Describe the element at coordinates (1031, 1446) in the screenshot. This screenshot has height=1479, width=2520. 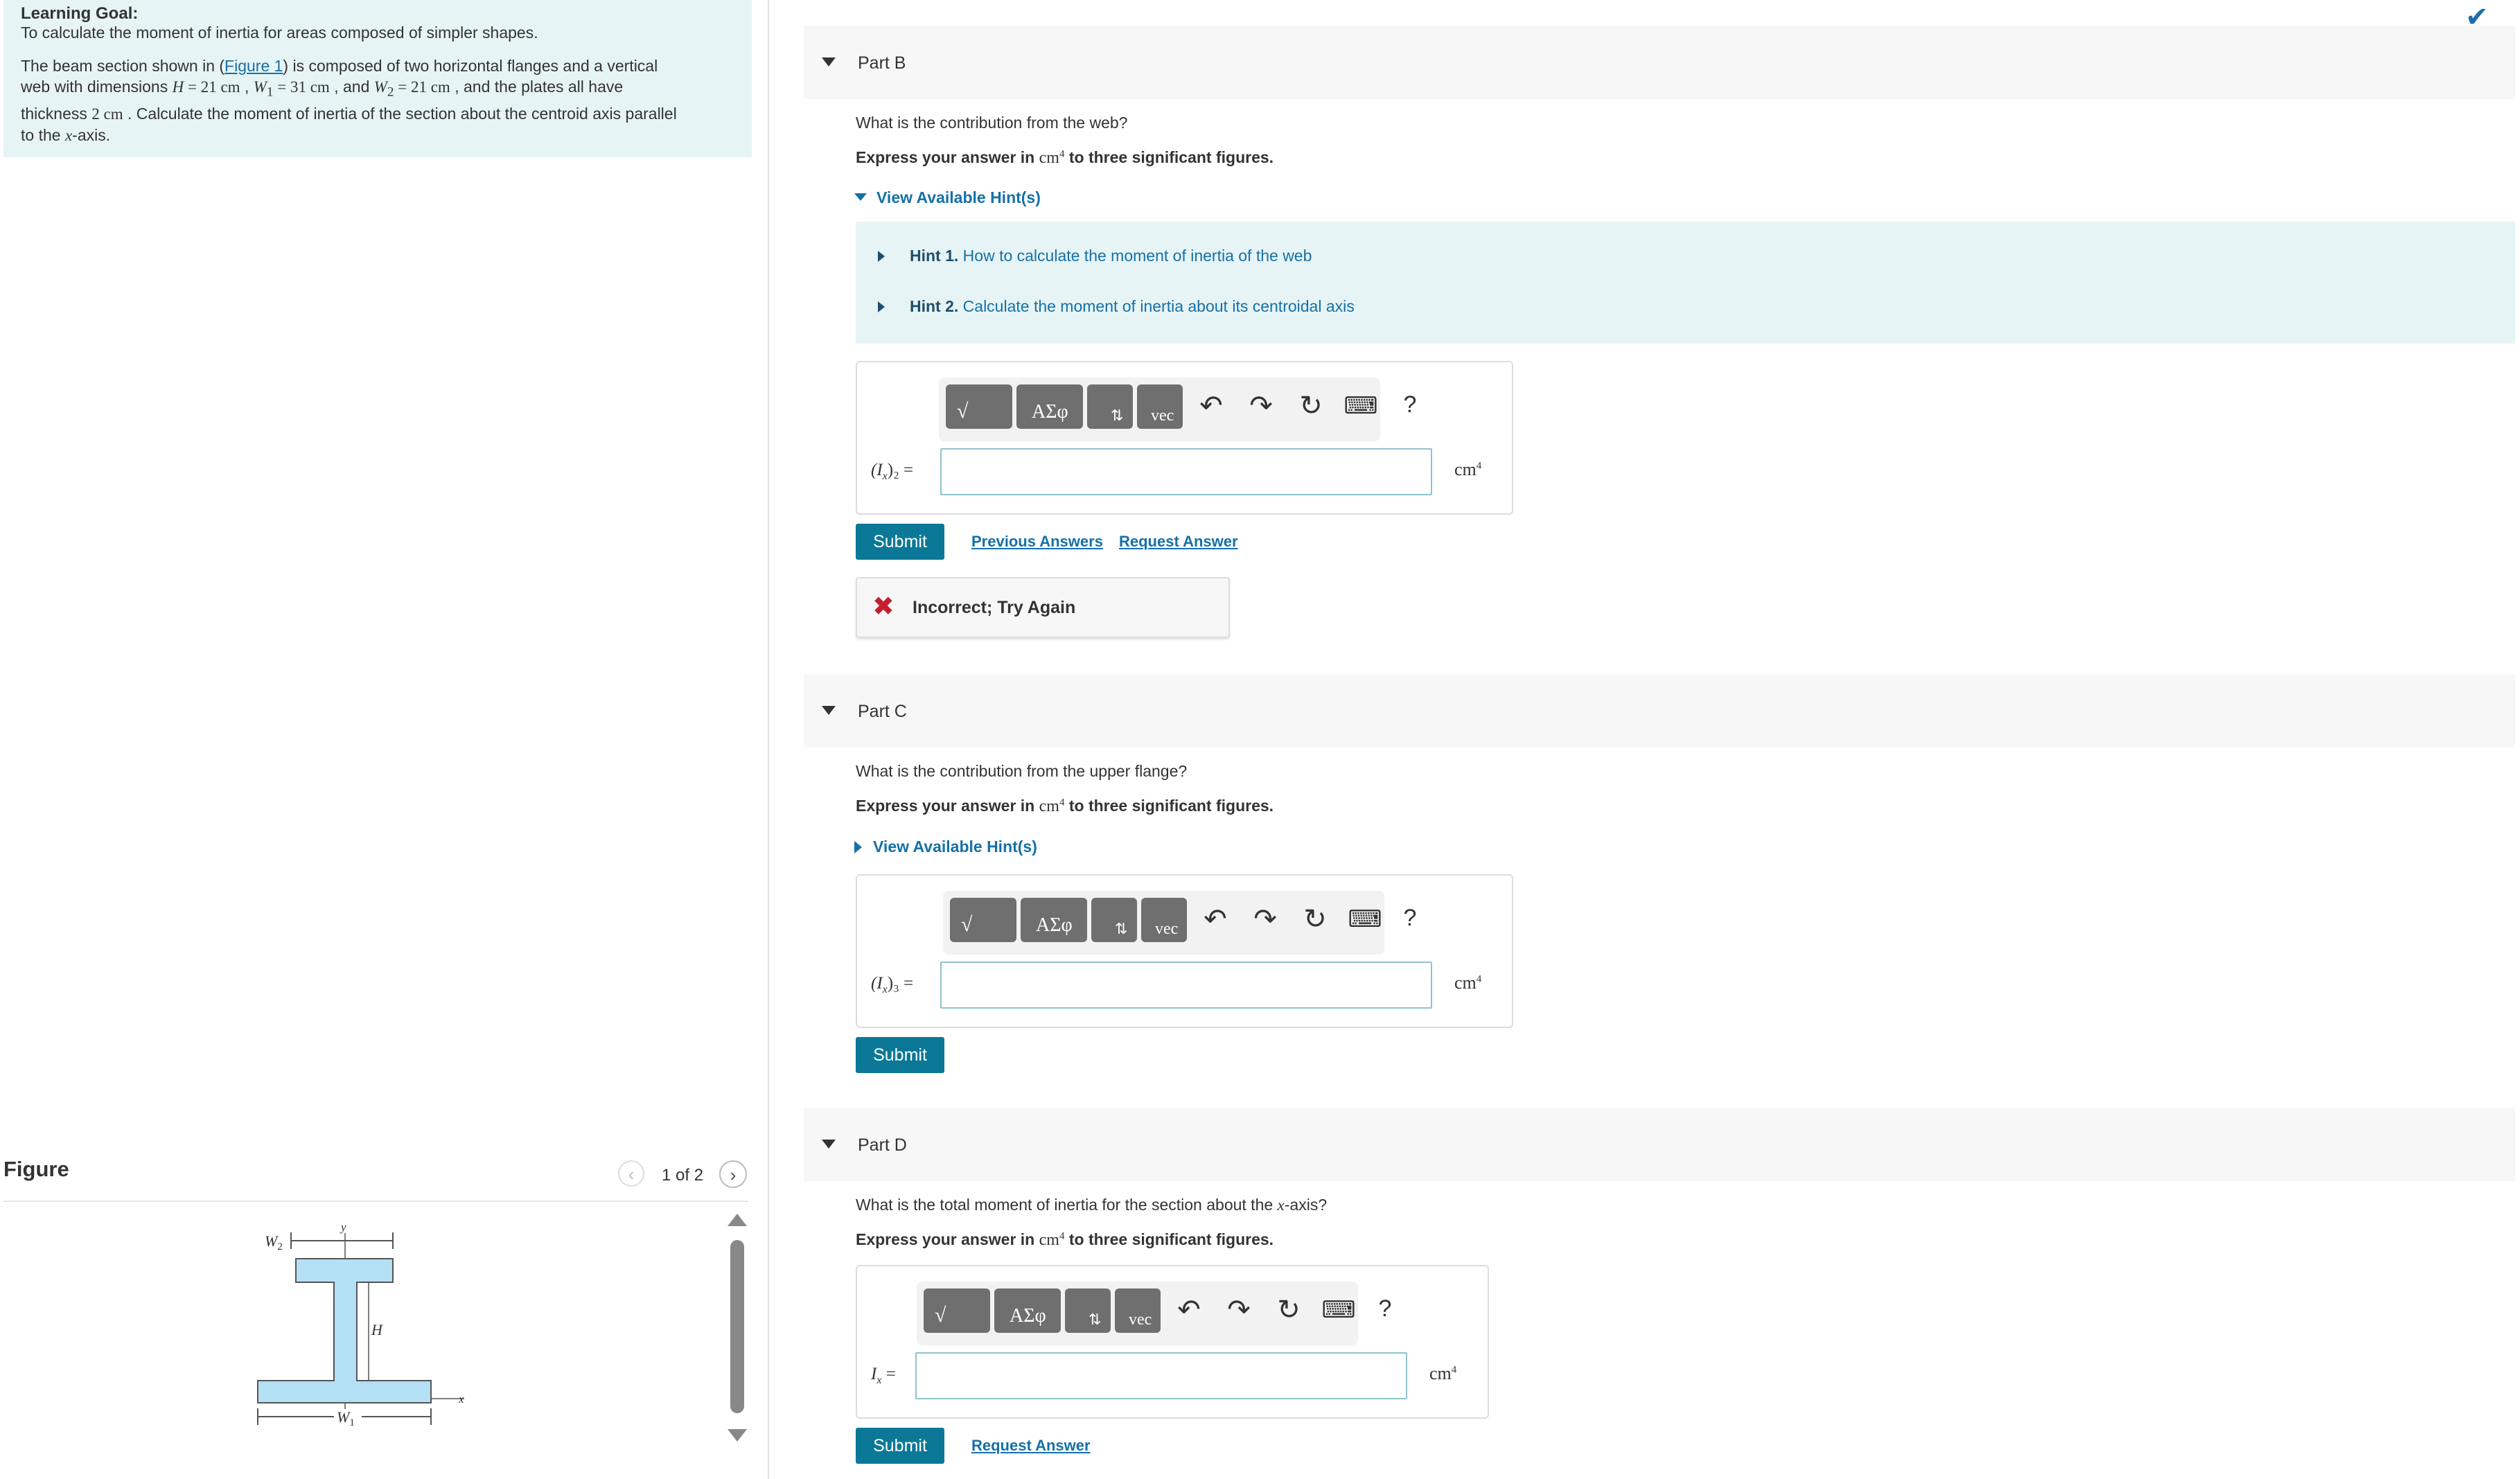
I see `part-d-request-answer-link: Request Answer` at that location.